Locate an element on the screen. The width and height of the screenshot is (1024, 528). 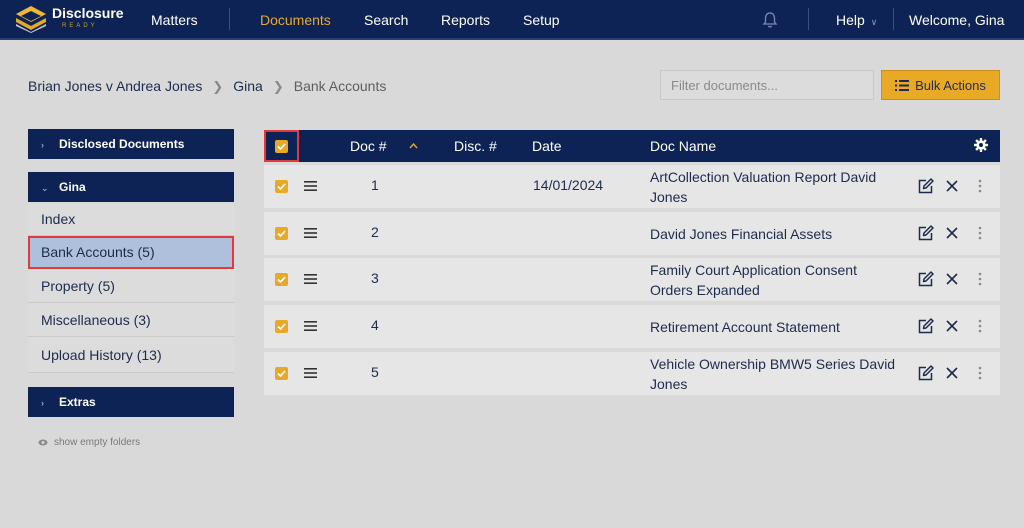
sidebar-section-label: Disclosed Documents is located at coordinates (122, 144).